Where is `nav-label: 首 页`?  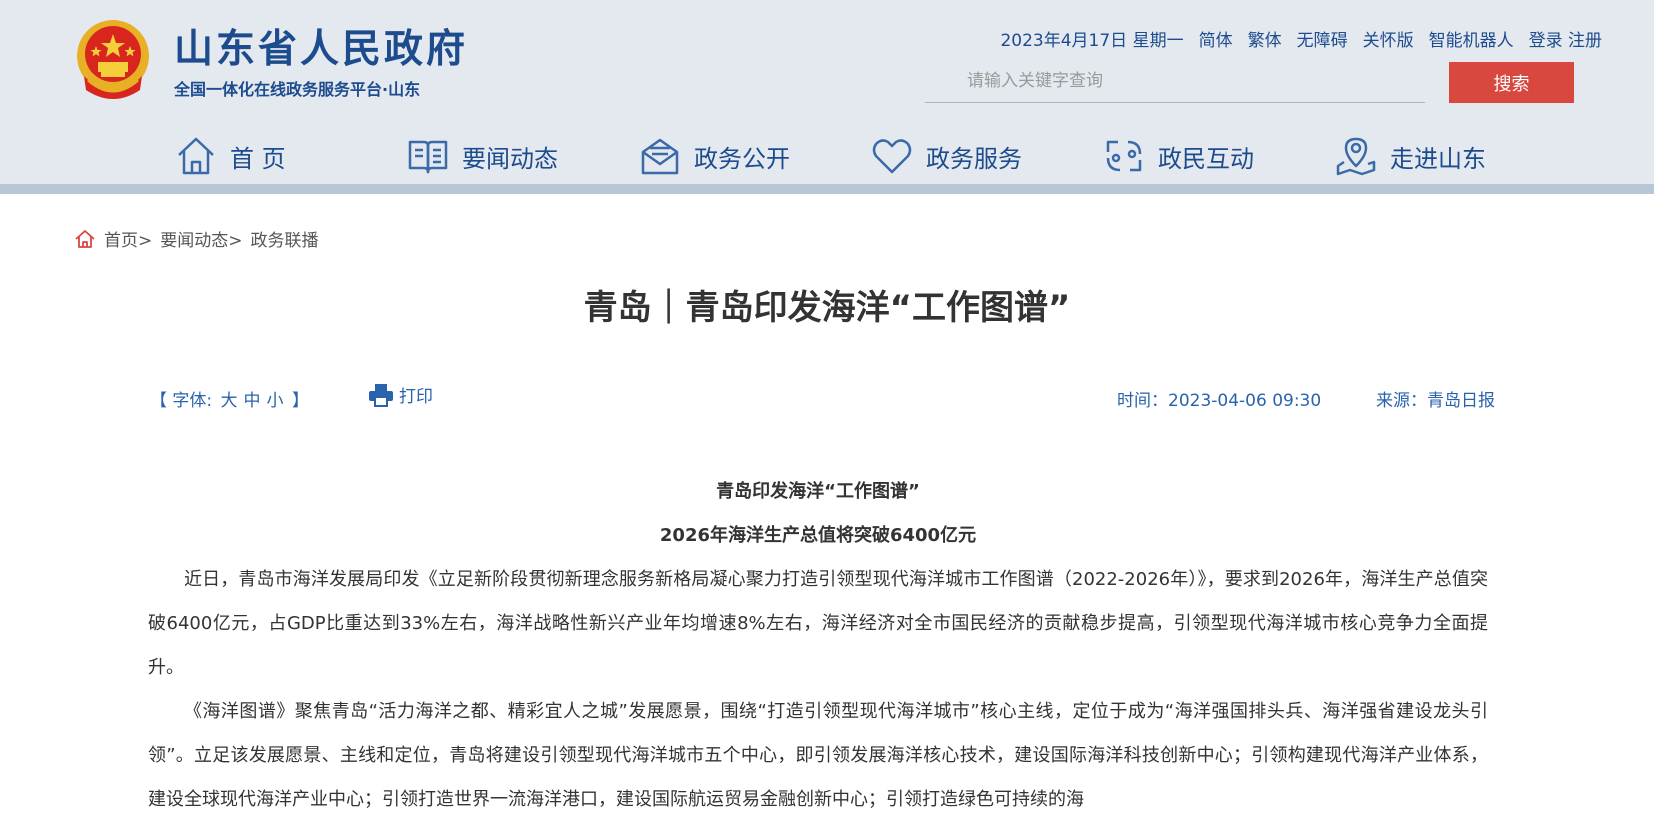 nav-label: 首 页 is located at coordinates (258, 158).